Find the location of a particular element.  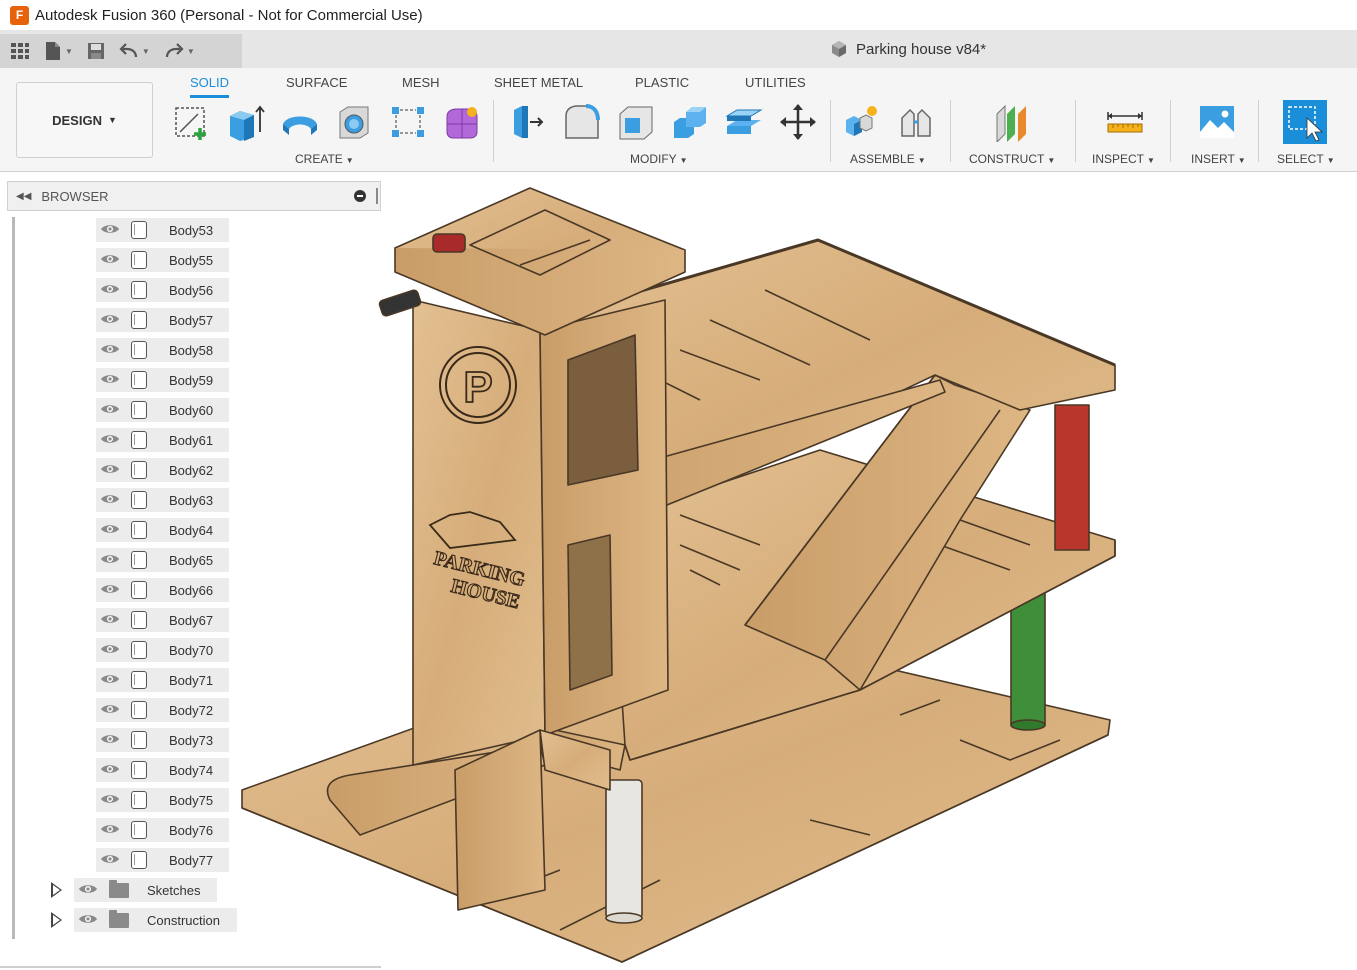

browser-body-row: Body72 is located at coordinates (162, 710).